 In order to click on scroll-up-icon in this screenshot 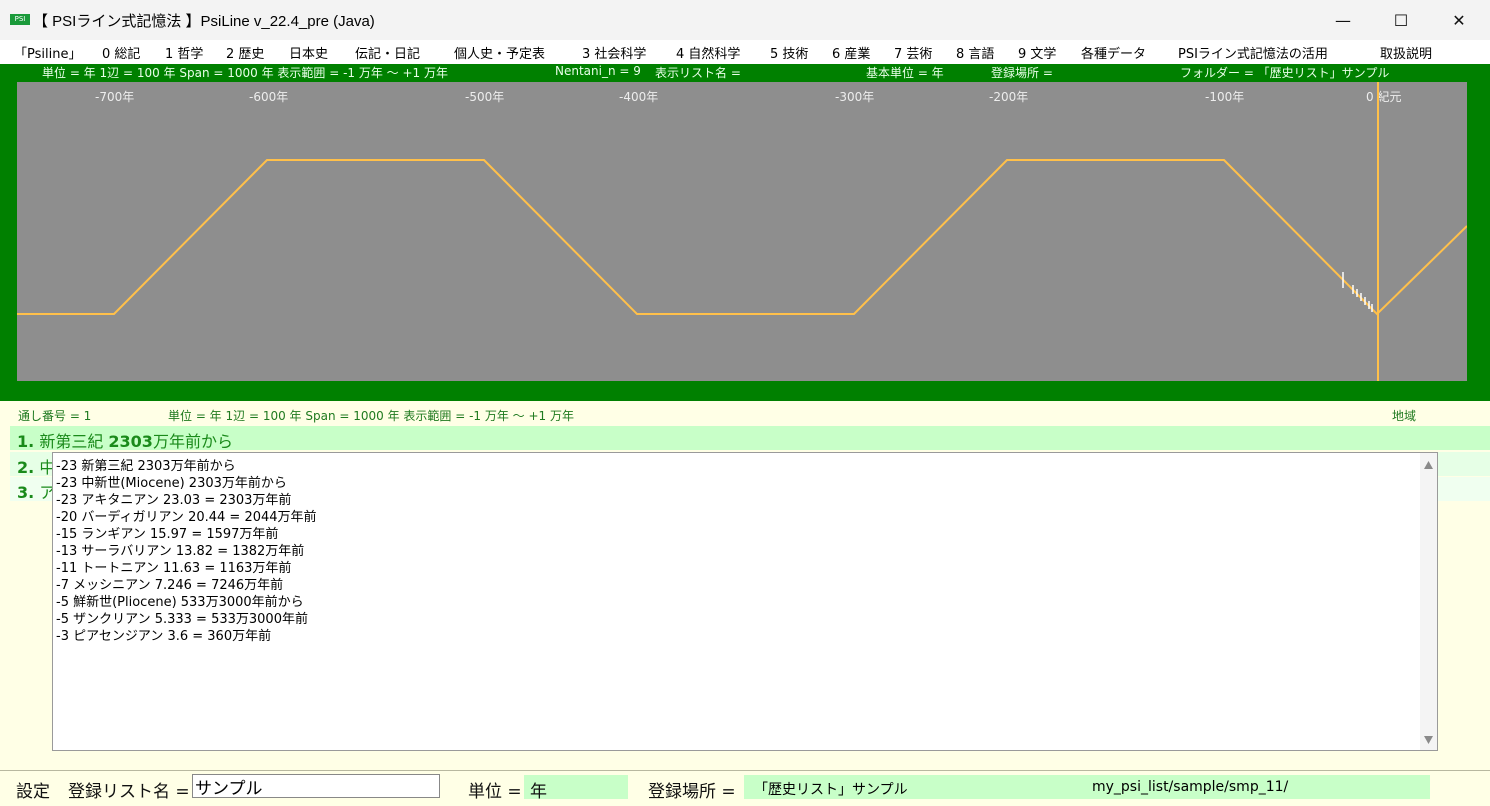, I will do `click(1428, 465)`.